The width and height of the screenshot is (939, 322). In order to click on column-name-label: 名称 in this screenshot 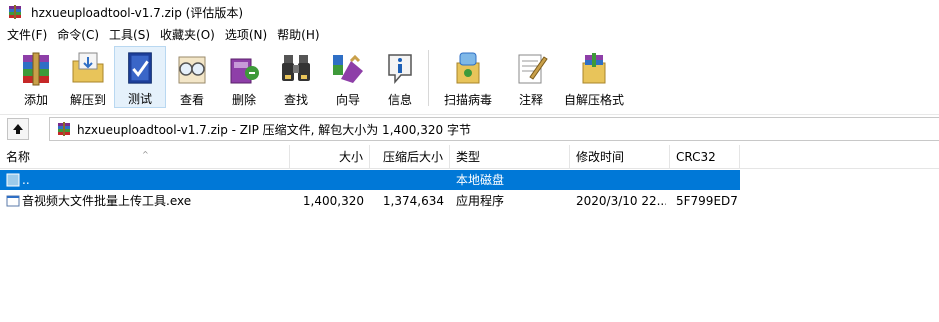, I will do `click(18, 157)`.